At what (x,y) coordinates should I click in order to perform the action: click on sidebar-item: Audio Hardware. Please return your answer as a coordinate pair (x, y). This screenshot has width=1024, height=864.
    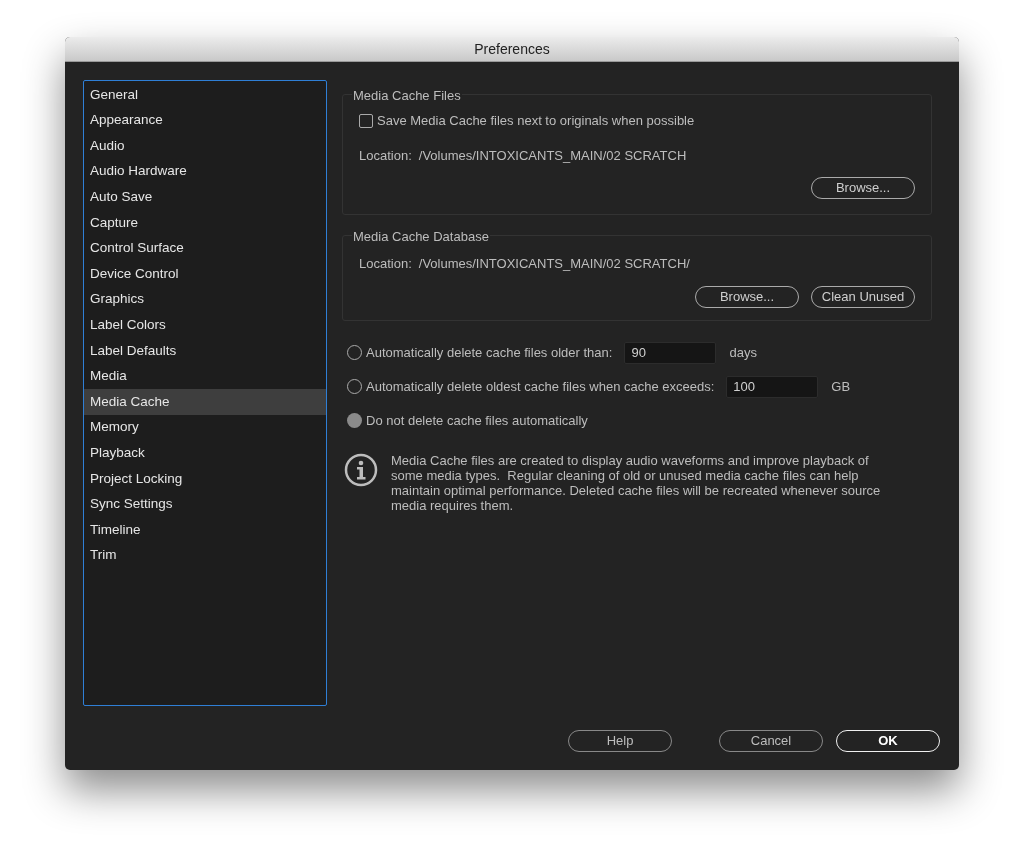
    Looking at the image, I should click on (205, 171).